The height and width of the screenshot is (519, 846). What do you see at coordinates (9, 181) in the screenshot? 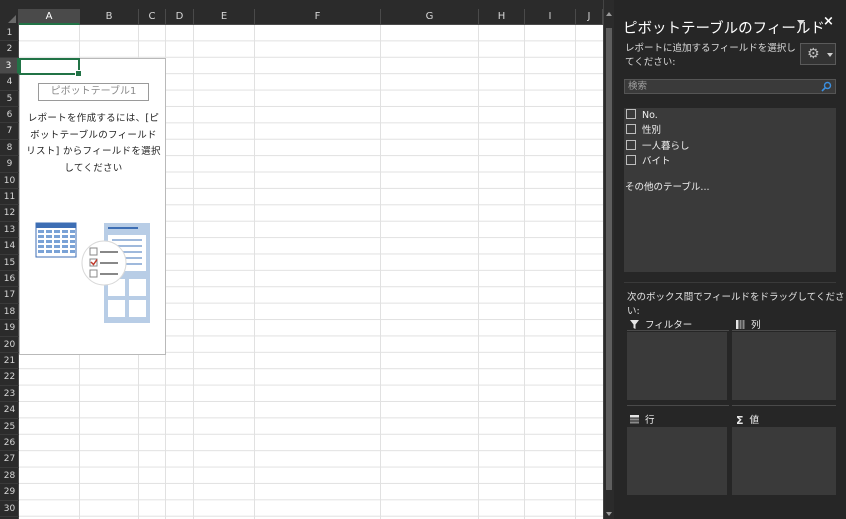
I see `row-header-10: 10` at bounding box center [9, 181].